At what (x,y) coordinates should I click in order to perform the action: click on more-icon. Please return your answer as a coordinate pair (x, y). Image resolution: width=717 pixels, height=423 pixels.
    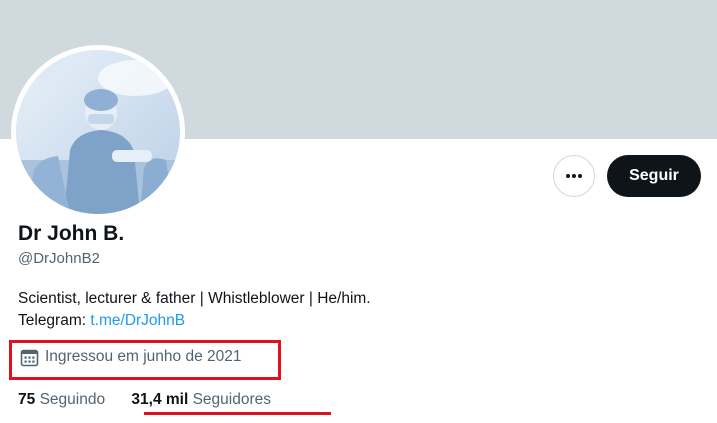
    Looking at the image, I should click on (574, 176).